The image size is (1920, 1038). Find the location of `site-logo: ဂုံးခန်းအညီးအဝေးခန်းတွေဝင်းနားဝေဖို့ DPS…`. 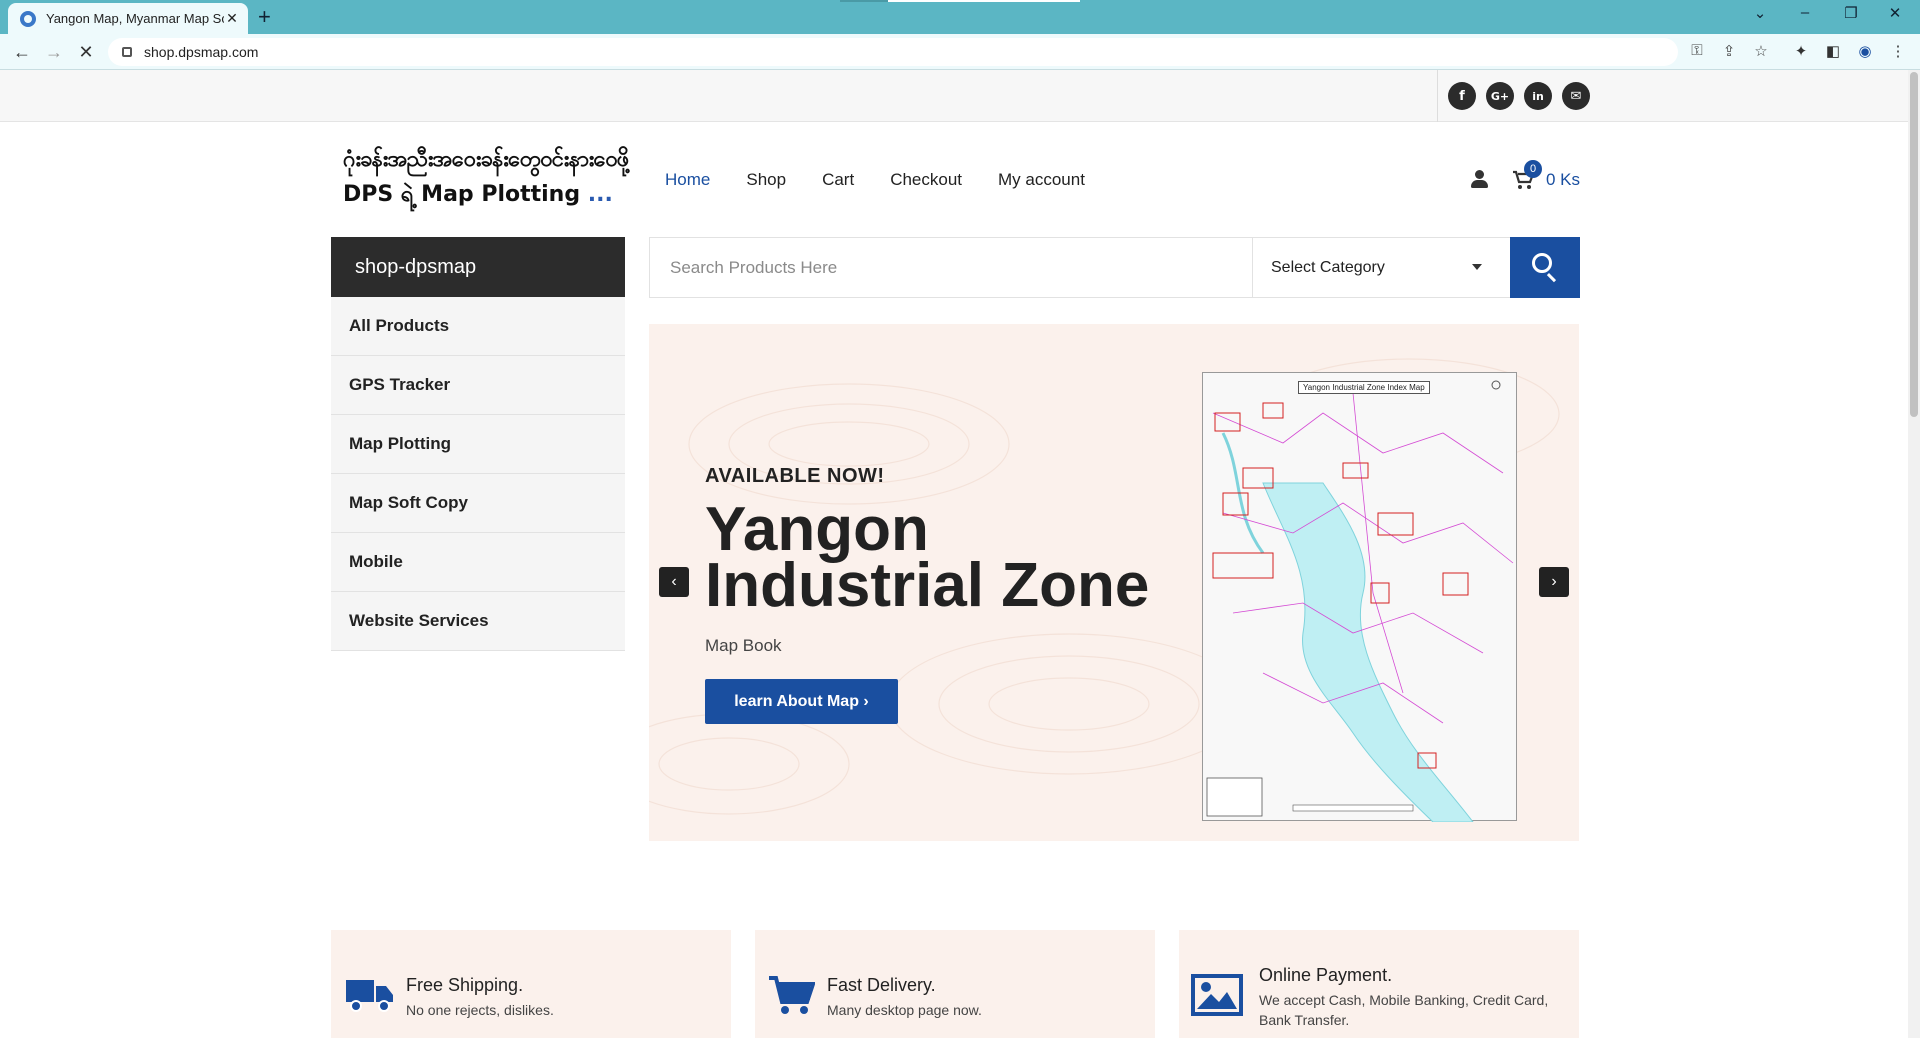

site-logo: ဂုံးခန်းအညီးအဝေးခန်းတွေဝင်းနားဝေဖို့ DPS… is located at coordinates (486, 178).